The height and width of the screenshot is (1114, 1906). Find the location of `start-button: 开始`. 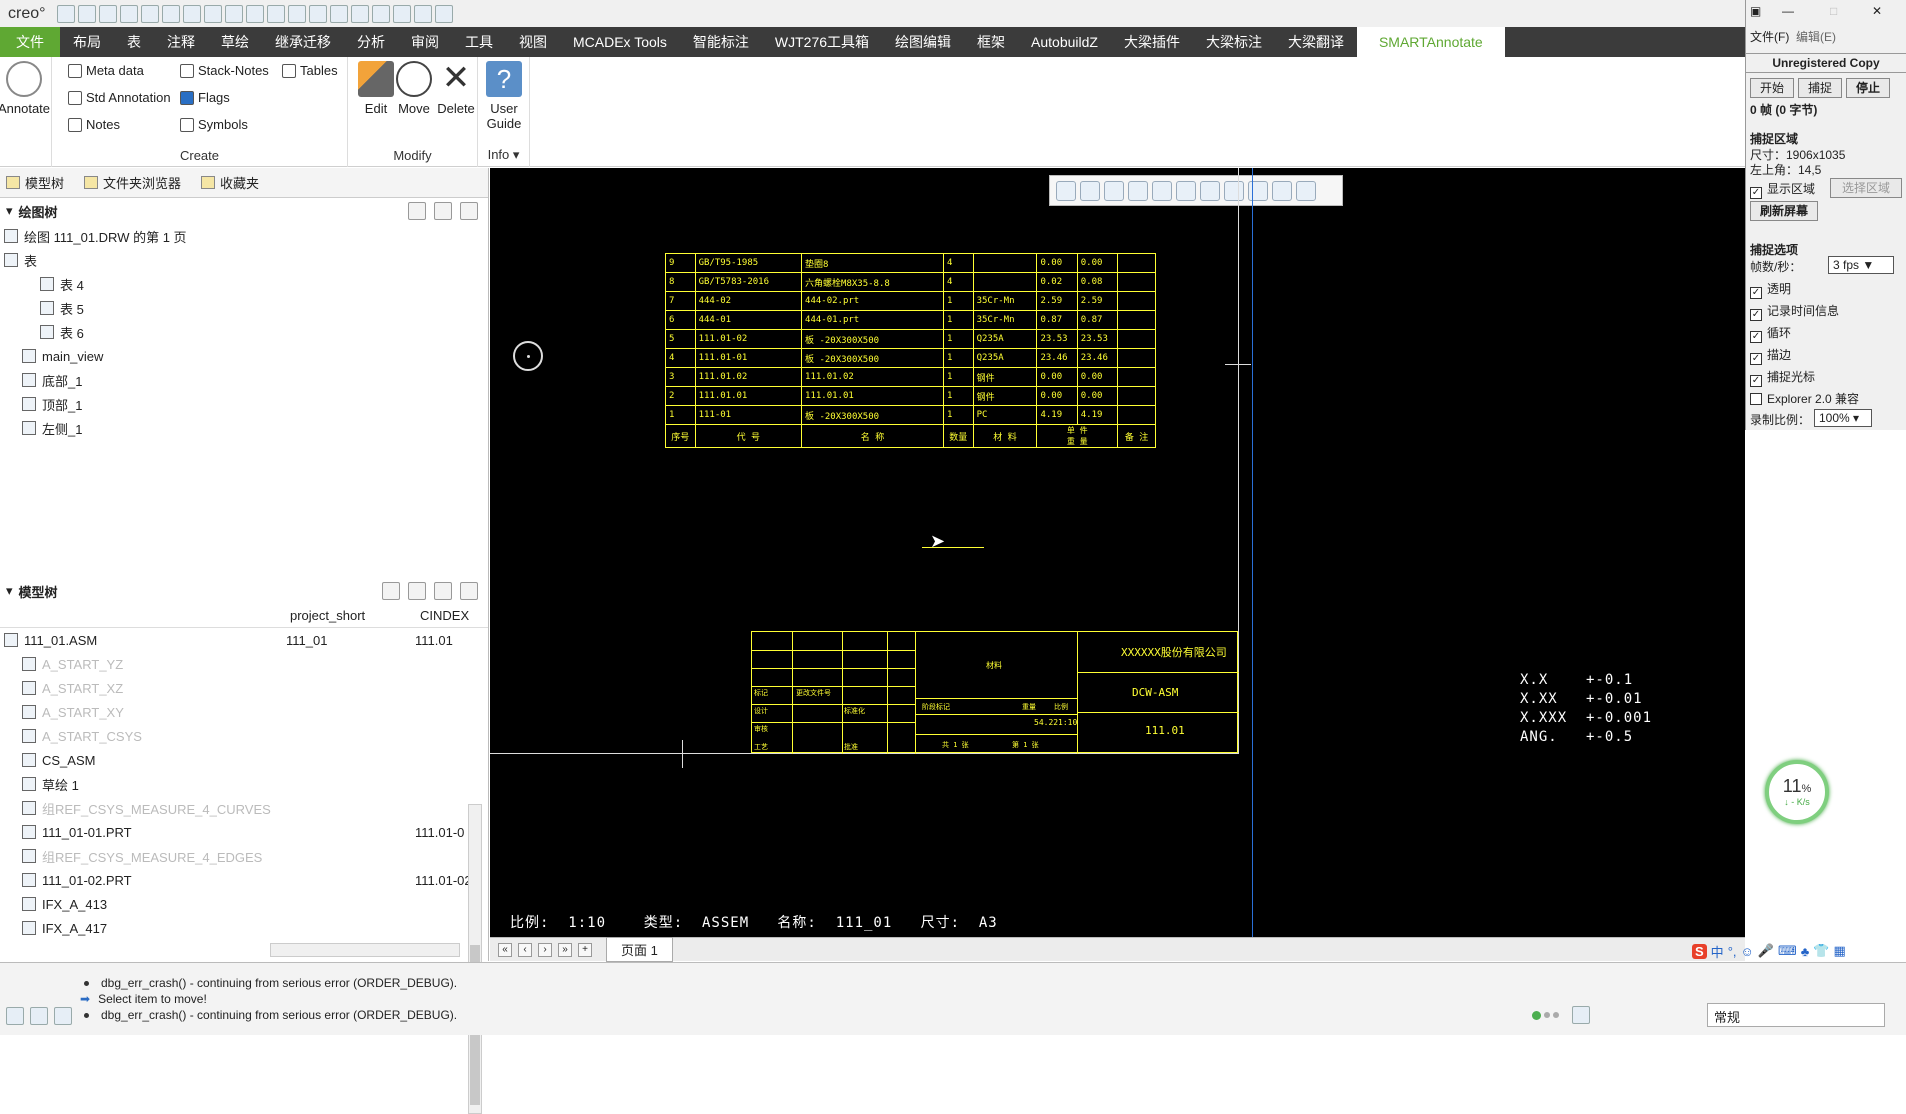

start-button: 开始 is located at coordinates (1772, 88).